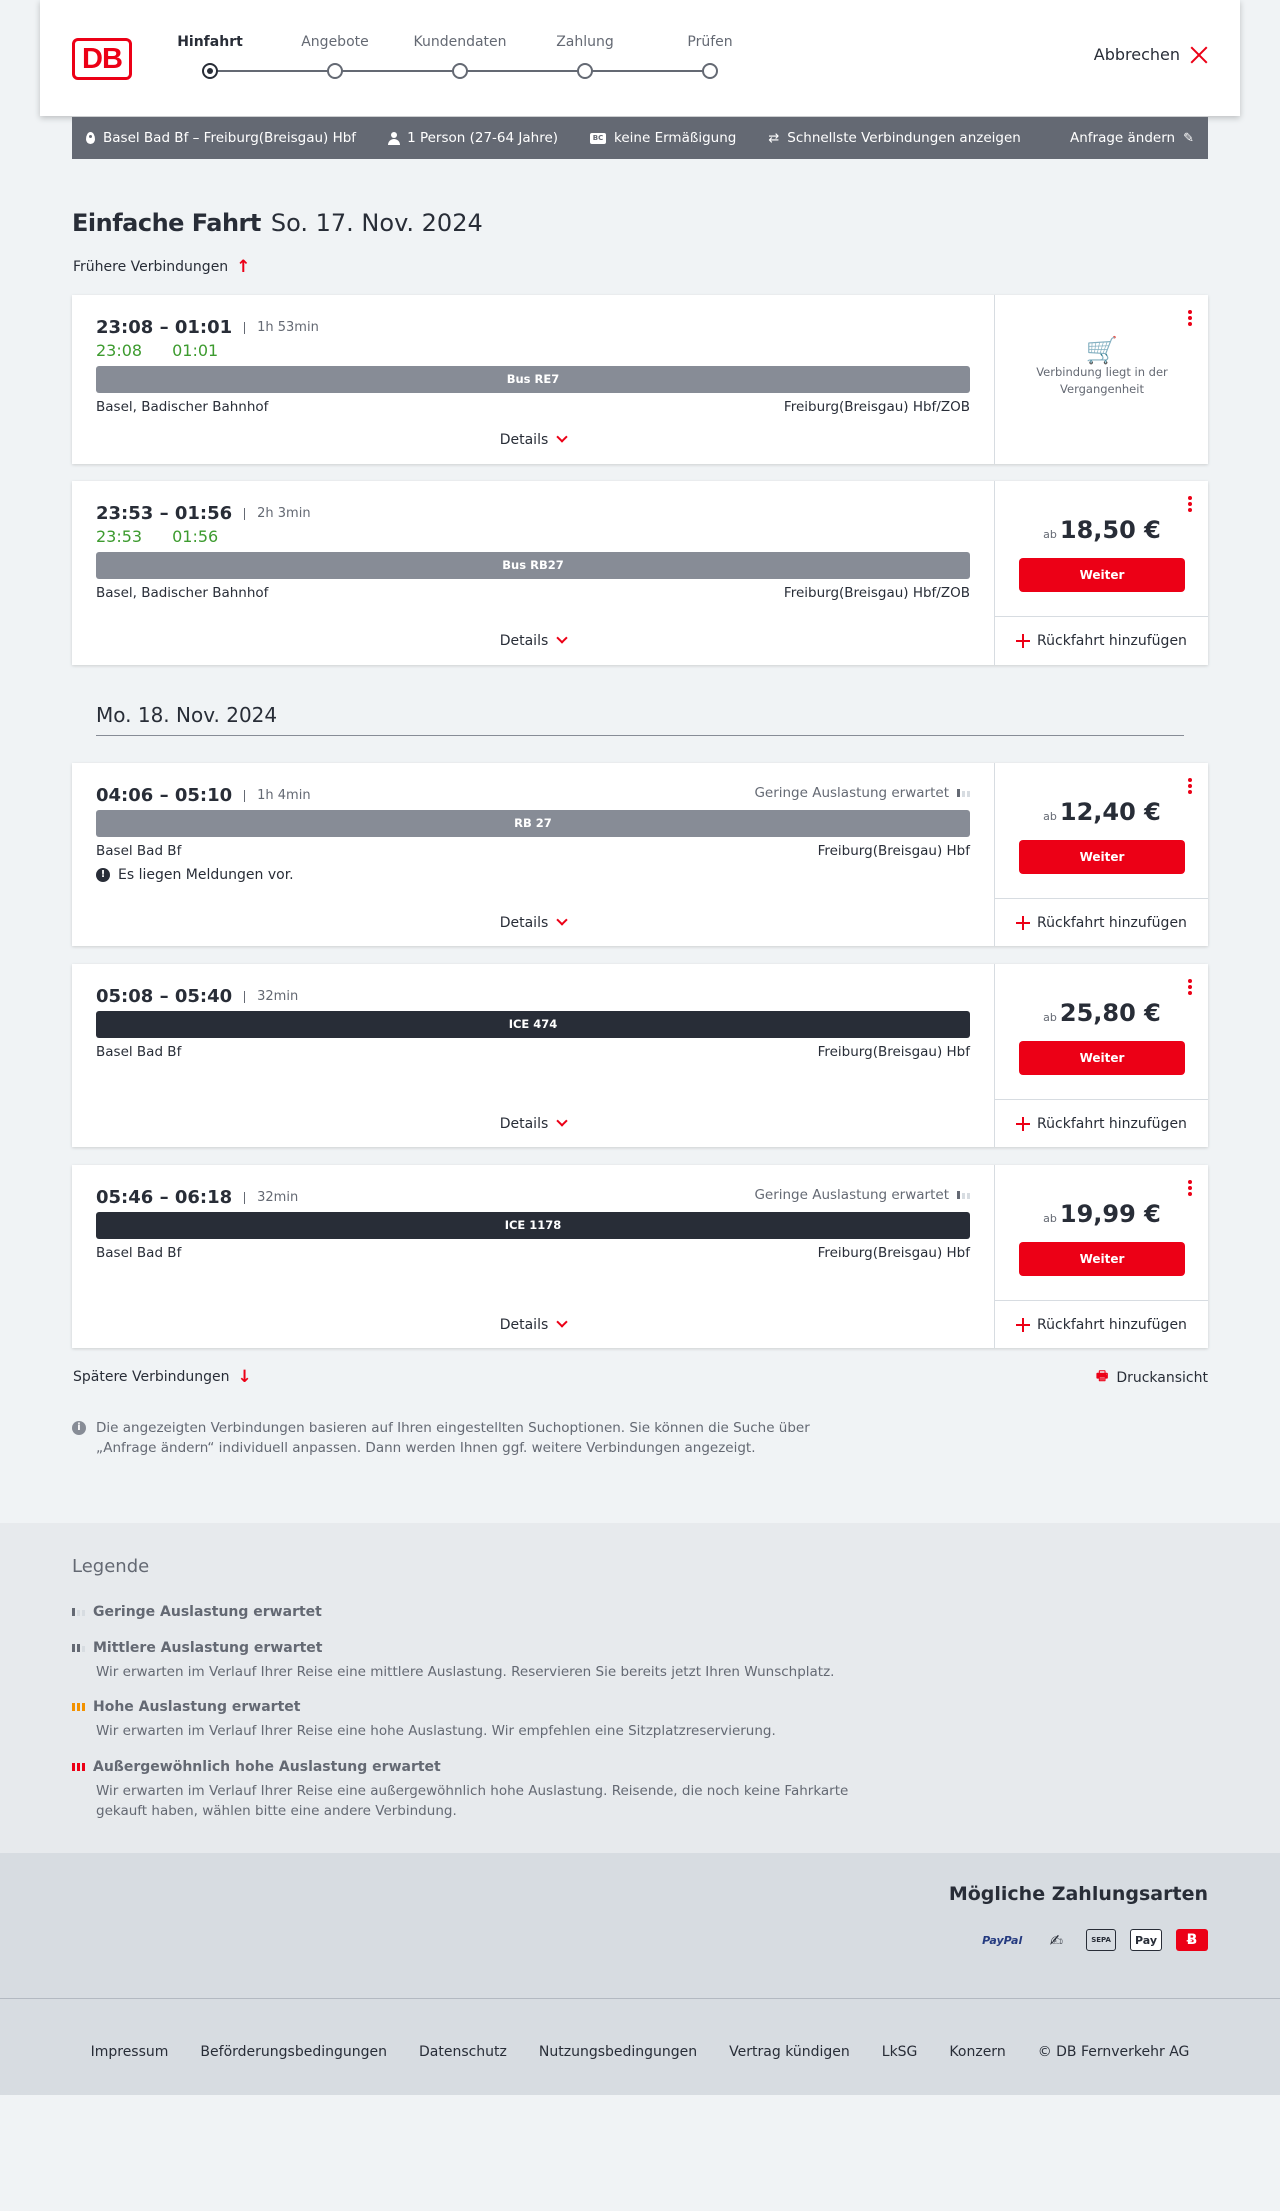 This screenshot has height=2211, width=1280. I want to click on message-text: Es liegen Meldungen vor., so click(206, 875).